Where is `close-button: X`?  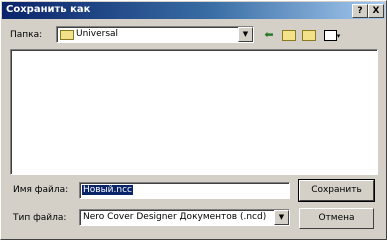 close-button: X is located at coordinates (376, 11).